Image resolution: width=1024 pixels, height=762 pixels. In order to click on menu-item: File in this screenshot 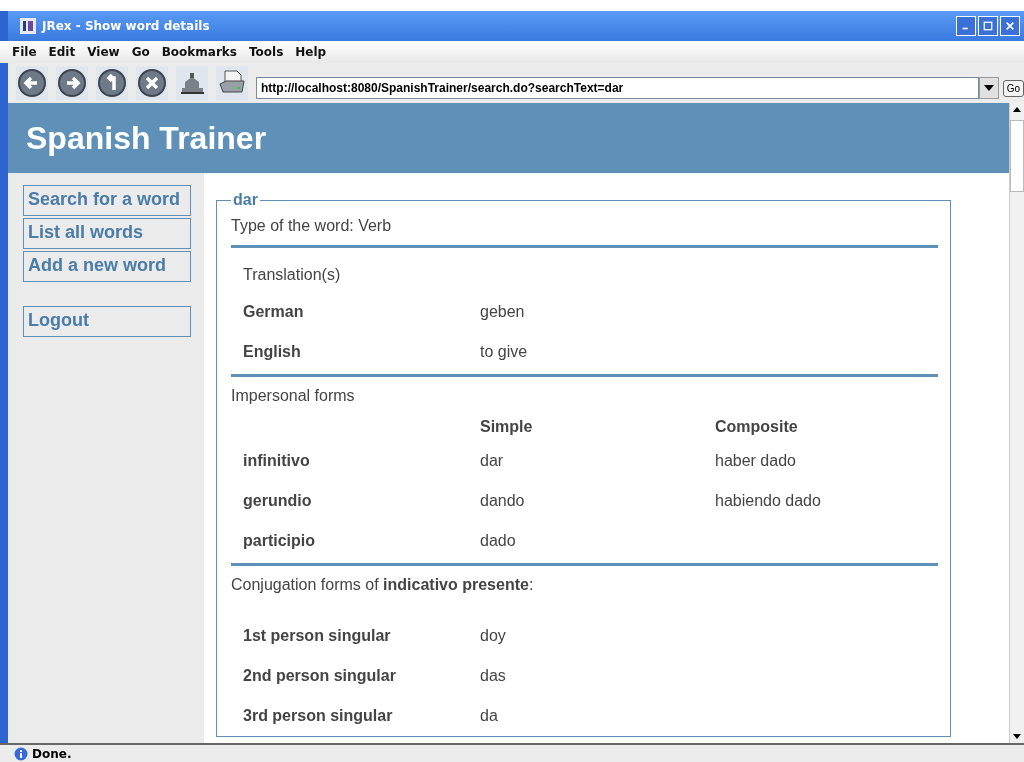, I will do `click(24, 52)`.